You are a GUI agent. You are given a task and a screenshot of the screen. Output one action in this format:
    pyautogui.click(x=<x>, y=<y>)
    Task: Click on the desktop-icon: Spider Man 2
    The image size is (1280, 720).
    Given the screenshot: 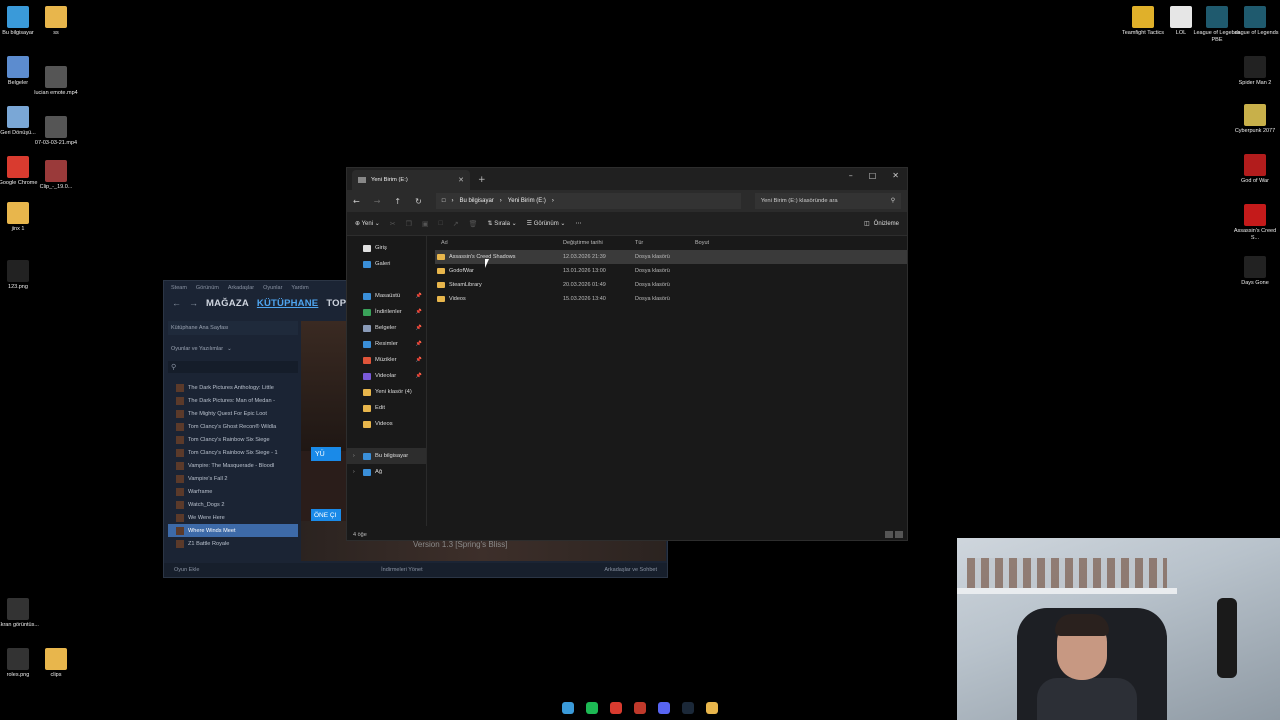 What is the action you would take?
    pyautogui.click(x=1254, y=71)
    